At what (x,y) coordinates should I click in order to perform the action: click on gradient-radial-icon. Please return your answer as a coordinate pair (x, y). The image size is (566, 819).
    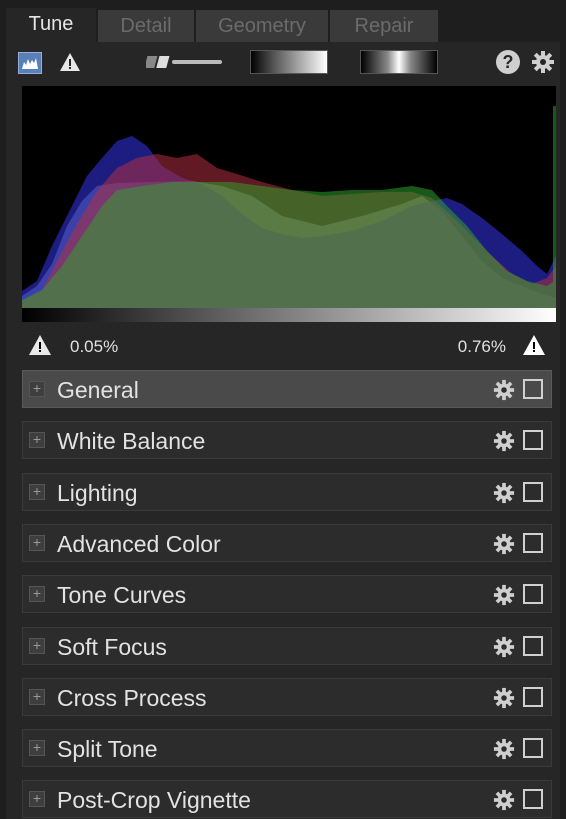
    Looking at the image, I should click on (399, 62).